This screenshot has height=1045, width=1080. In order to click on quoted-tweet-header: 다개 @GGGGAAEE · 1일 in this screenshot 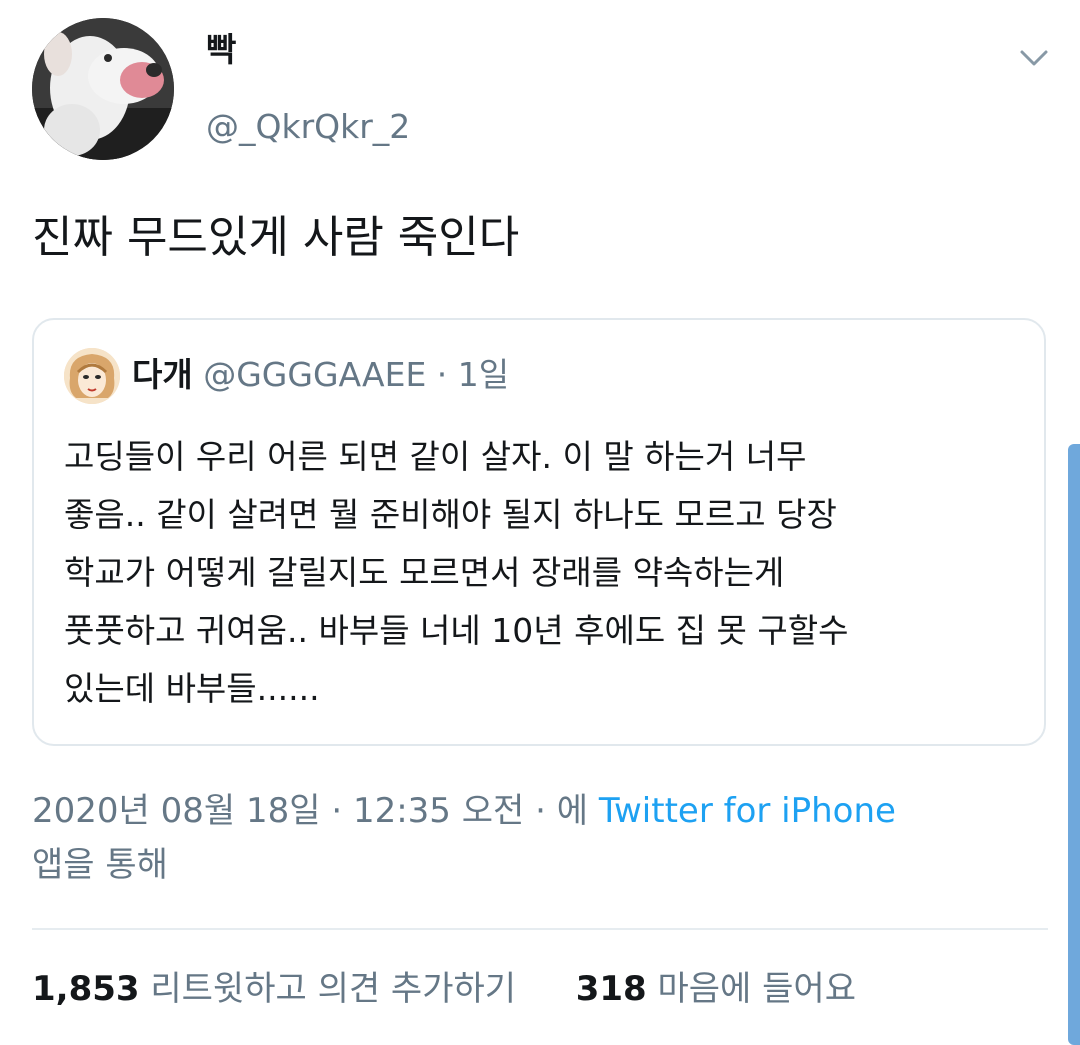, I will do `click(320, 375)`.